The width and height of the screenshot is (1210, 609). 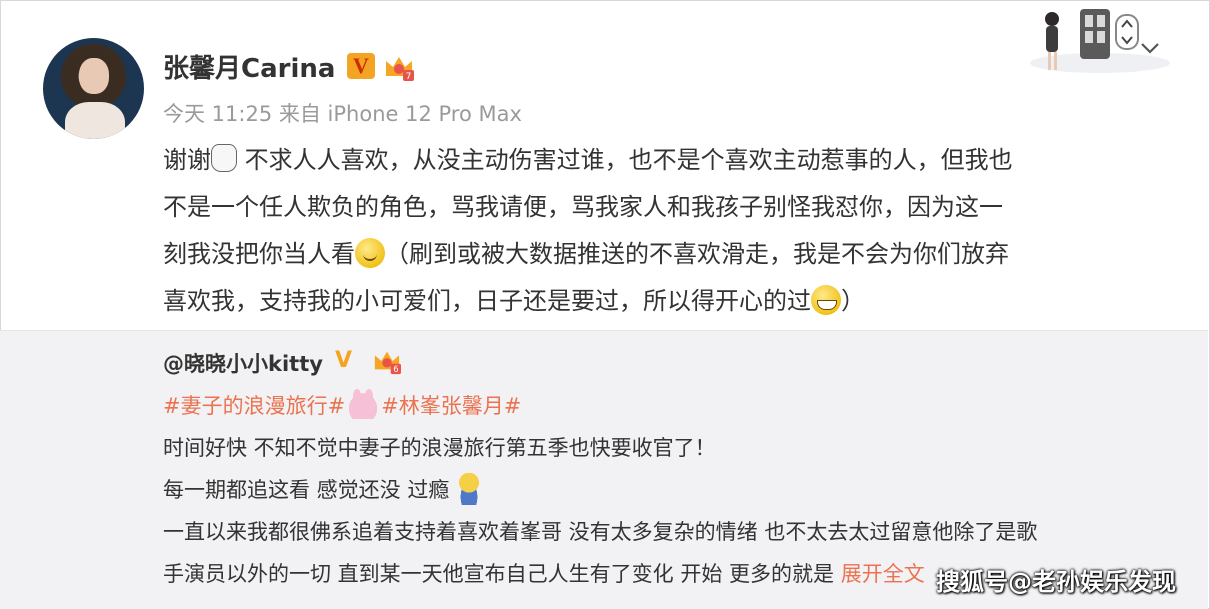 I want to click on author-name: 张馨月Carina, so click(x=249, y=66).